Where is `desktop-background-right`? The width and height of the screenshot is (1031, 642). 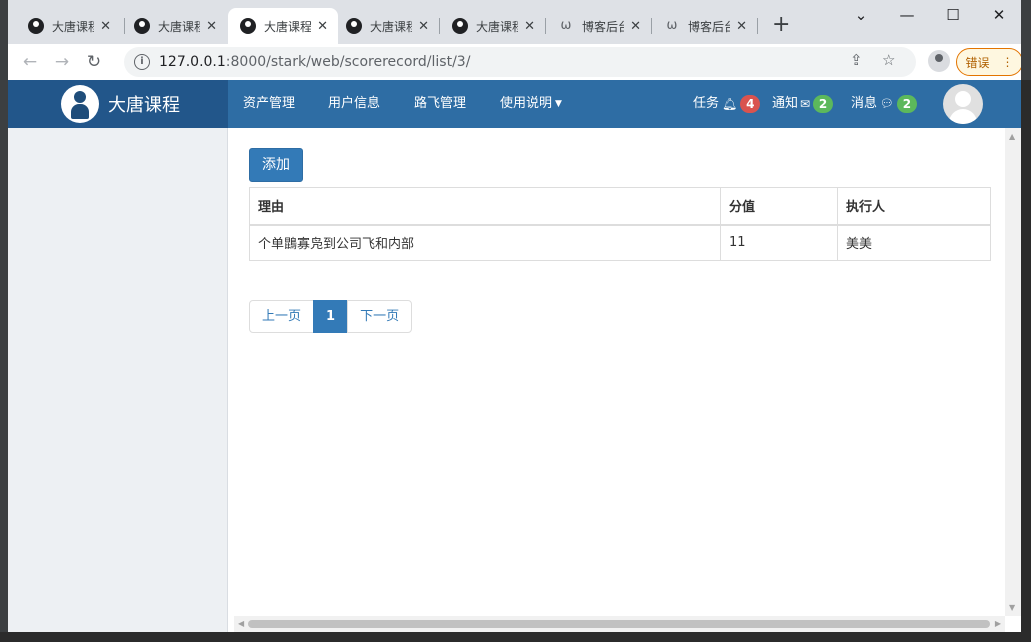 desktop-background-right is located at coordinates (1026, 361).